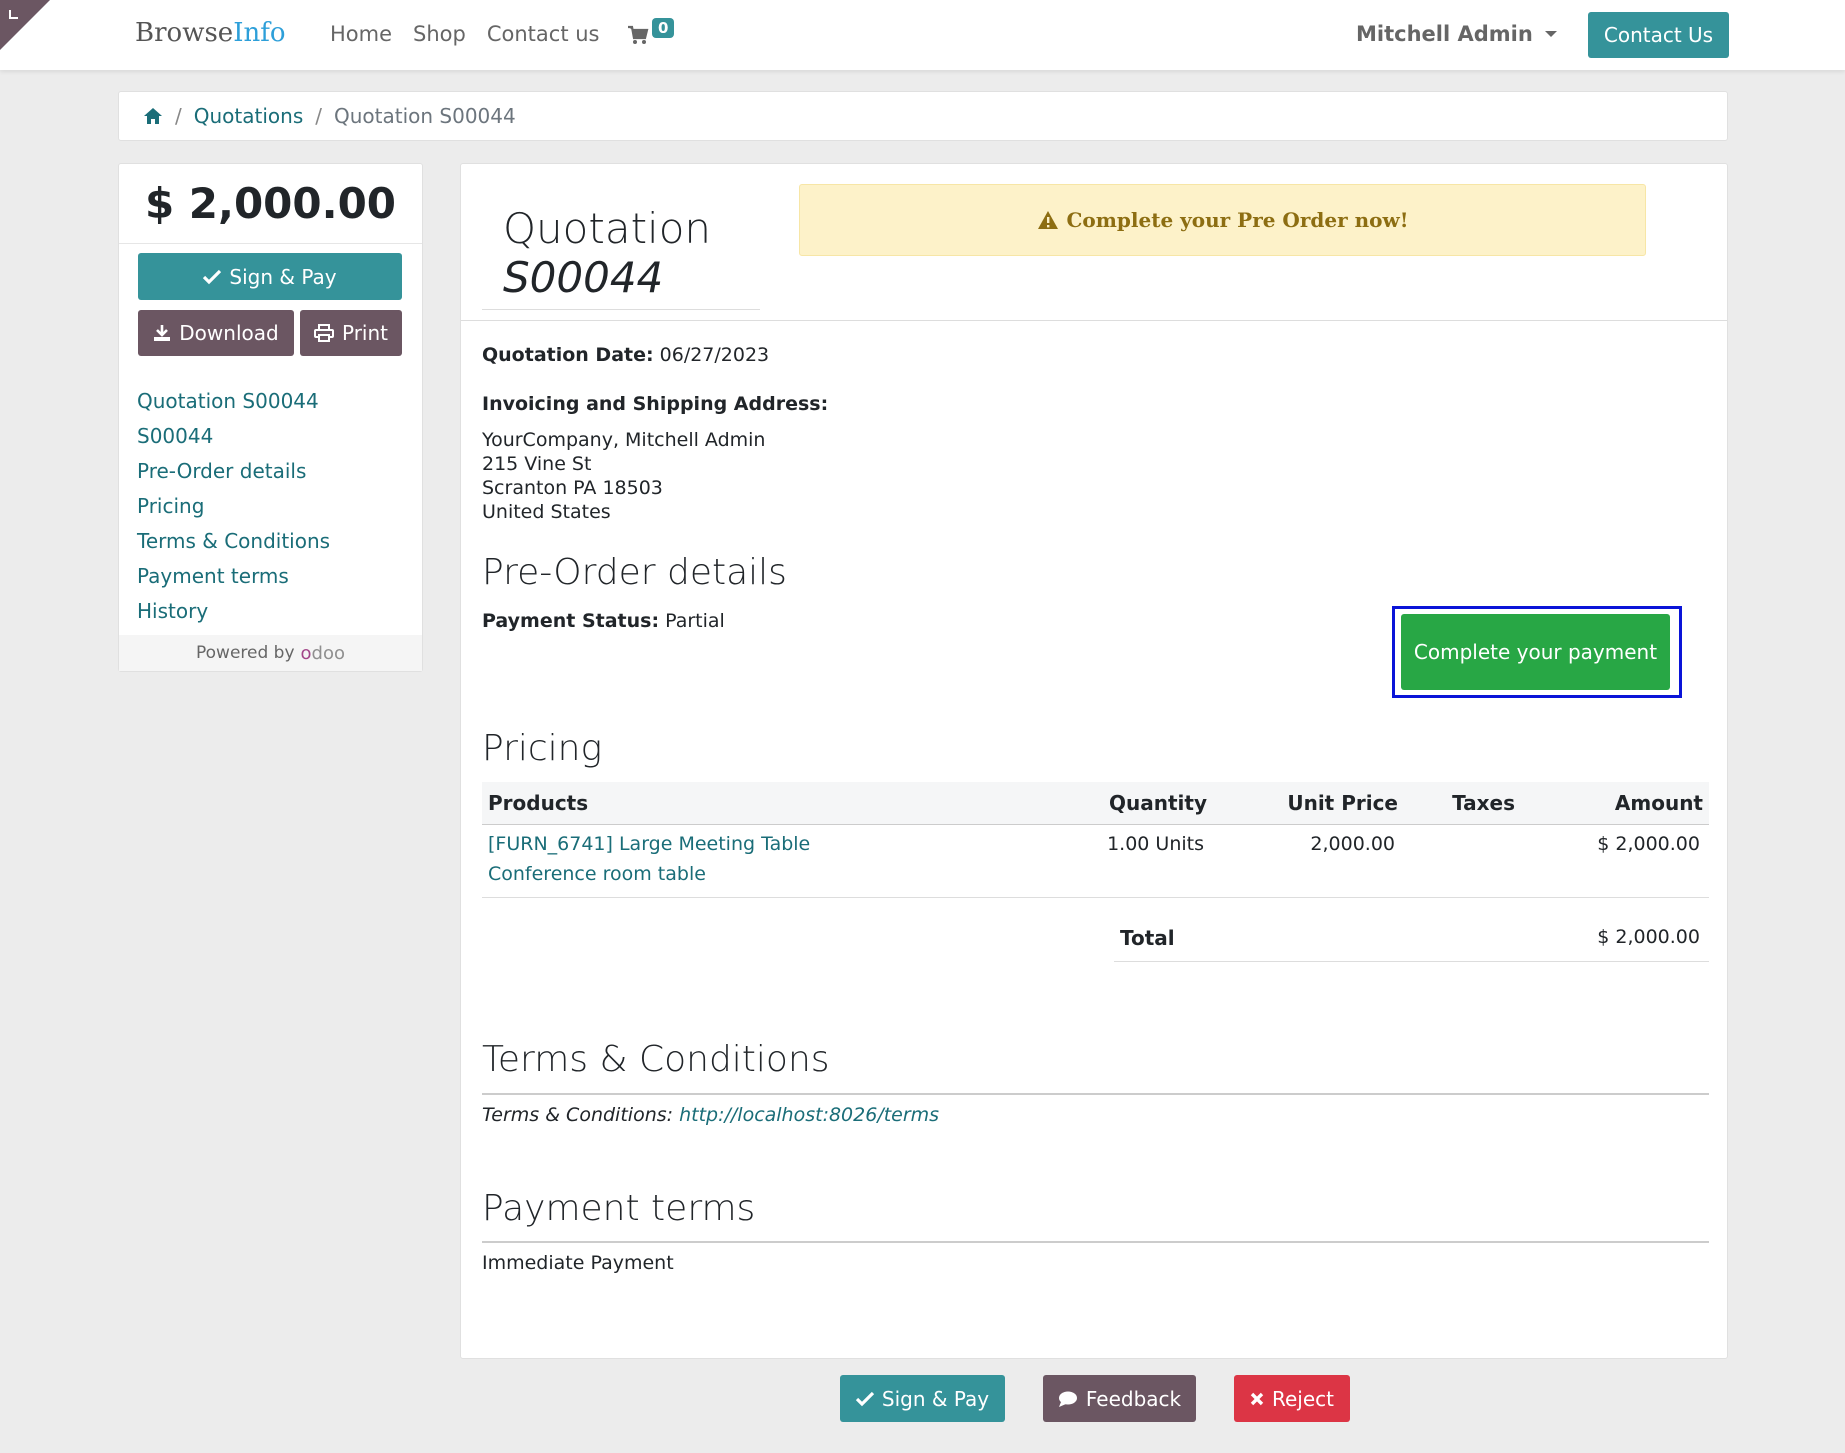 The image size is (1845, 1453). Describe the element at coordinates (621, 309) in the screenshot. I see `title-divider` at that location.